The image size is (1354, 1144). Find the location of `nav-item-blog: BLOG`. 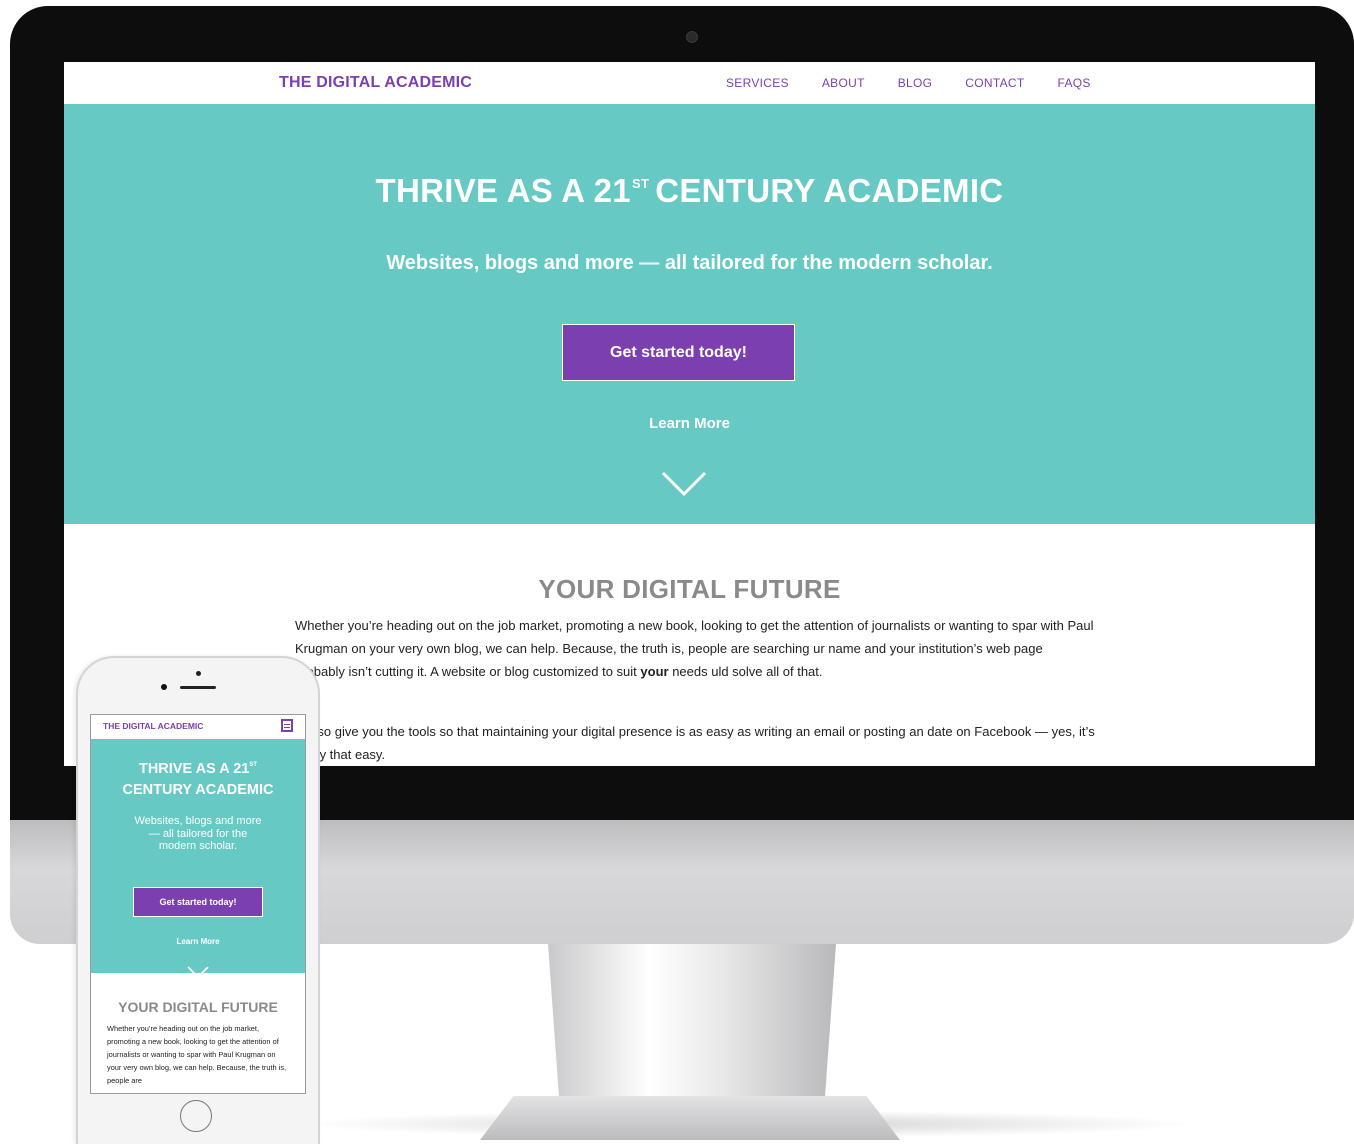

nav-item-blog: BLOG is located at coordinates (915, 83).